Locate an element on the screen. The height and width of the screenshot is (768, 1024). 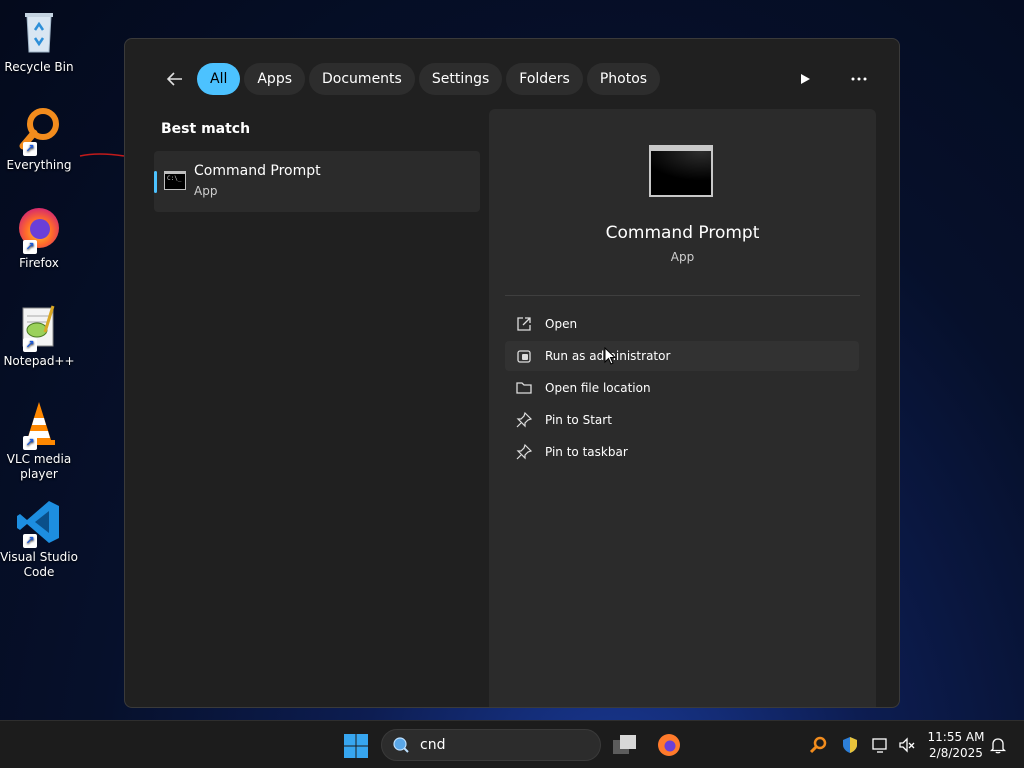
ellipsis-icon is located at coordinates (859, 79).